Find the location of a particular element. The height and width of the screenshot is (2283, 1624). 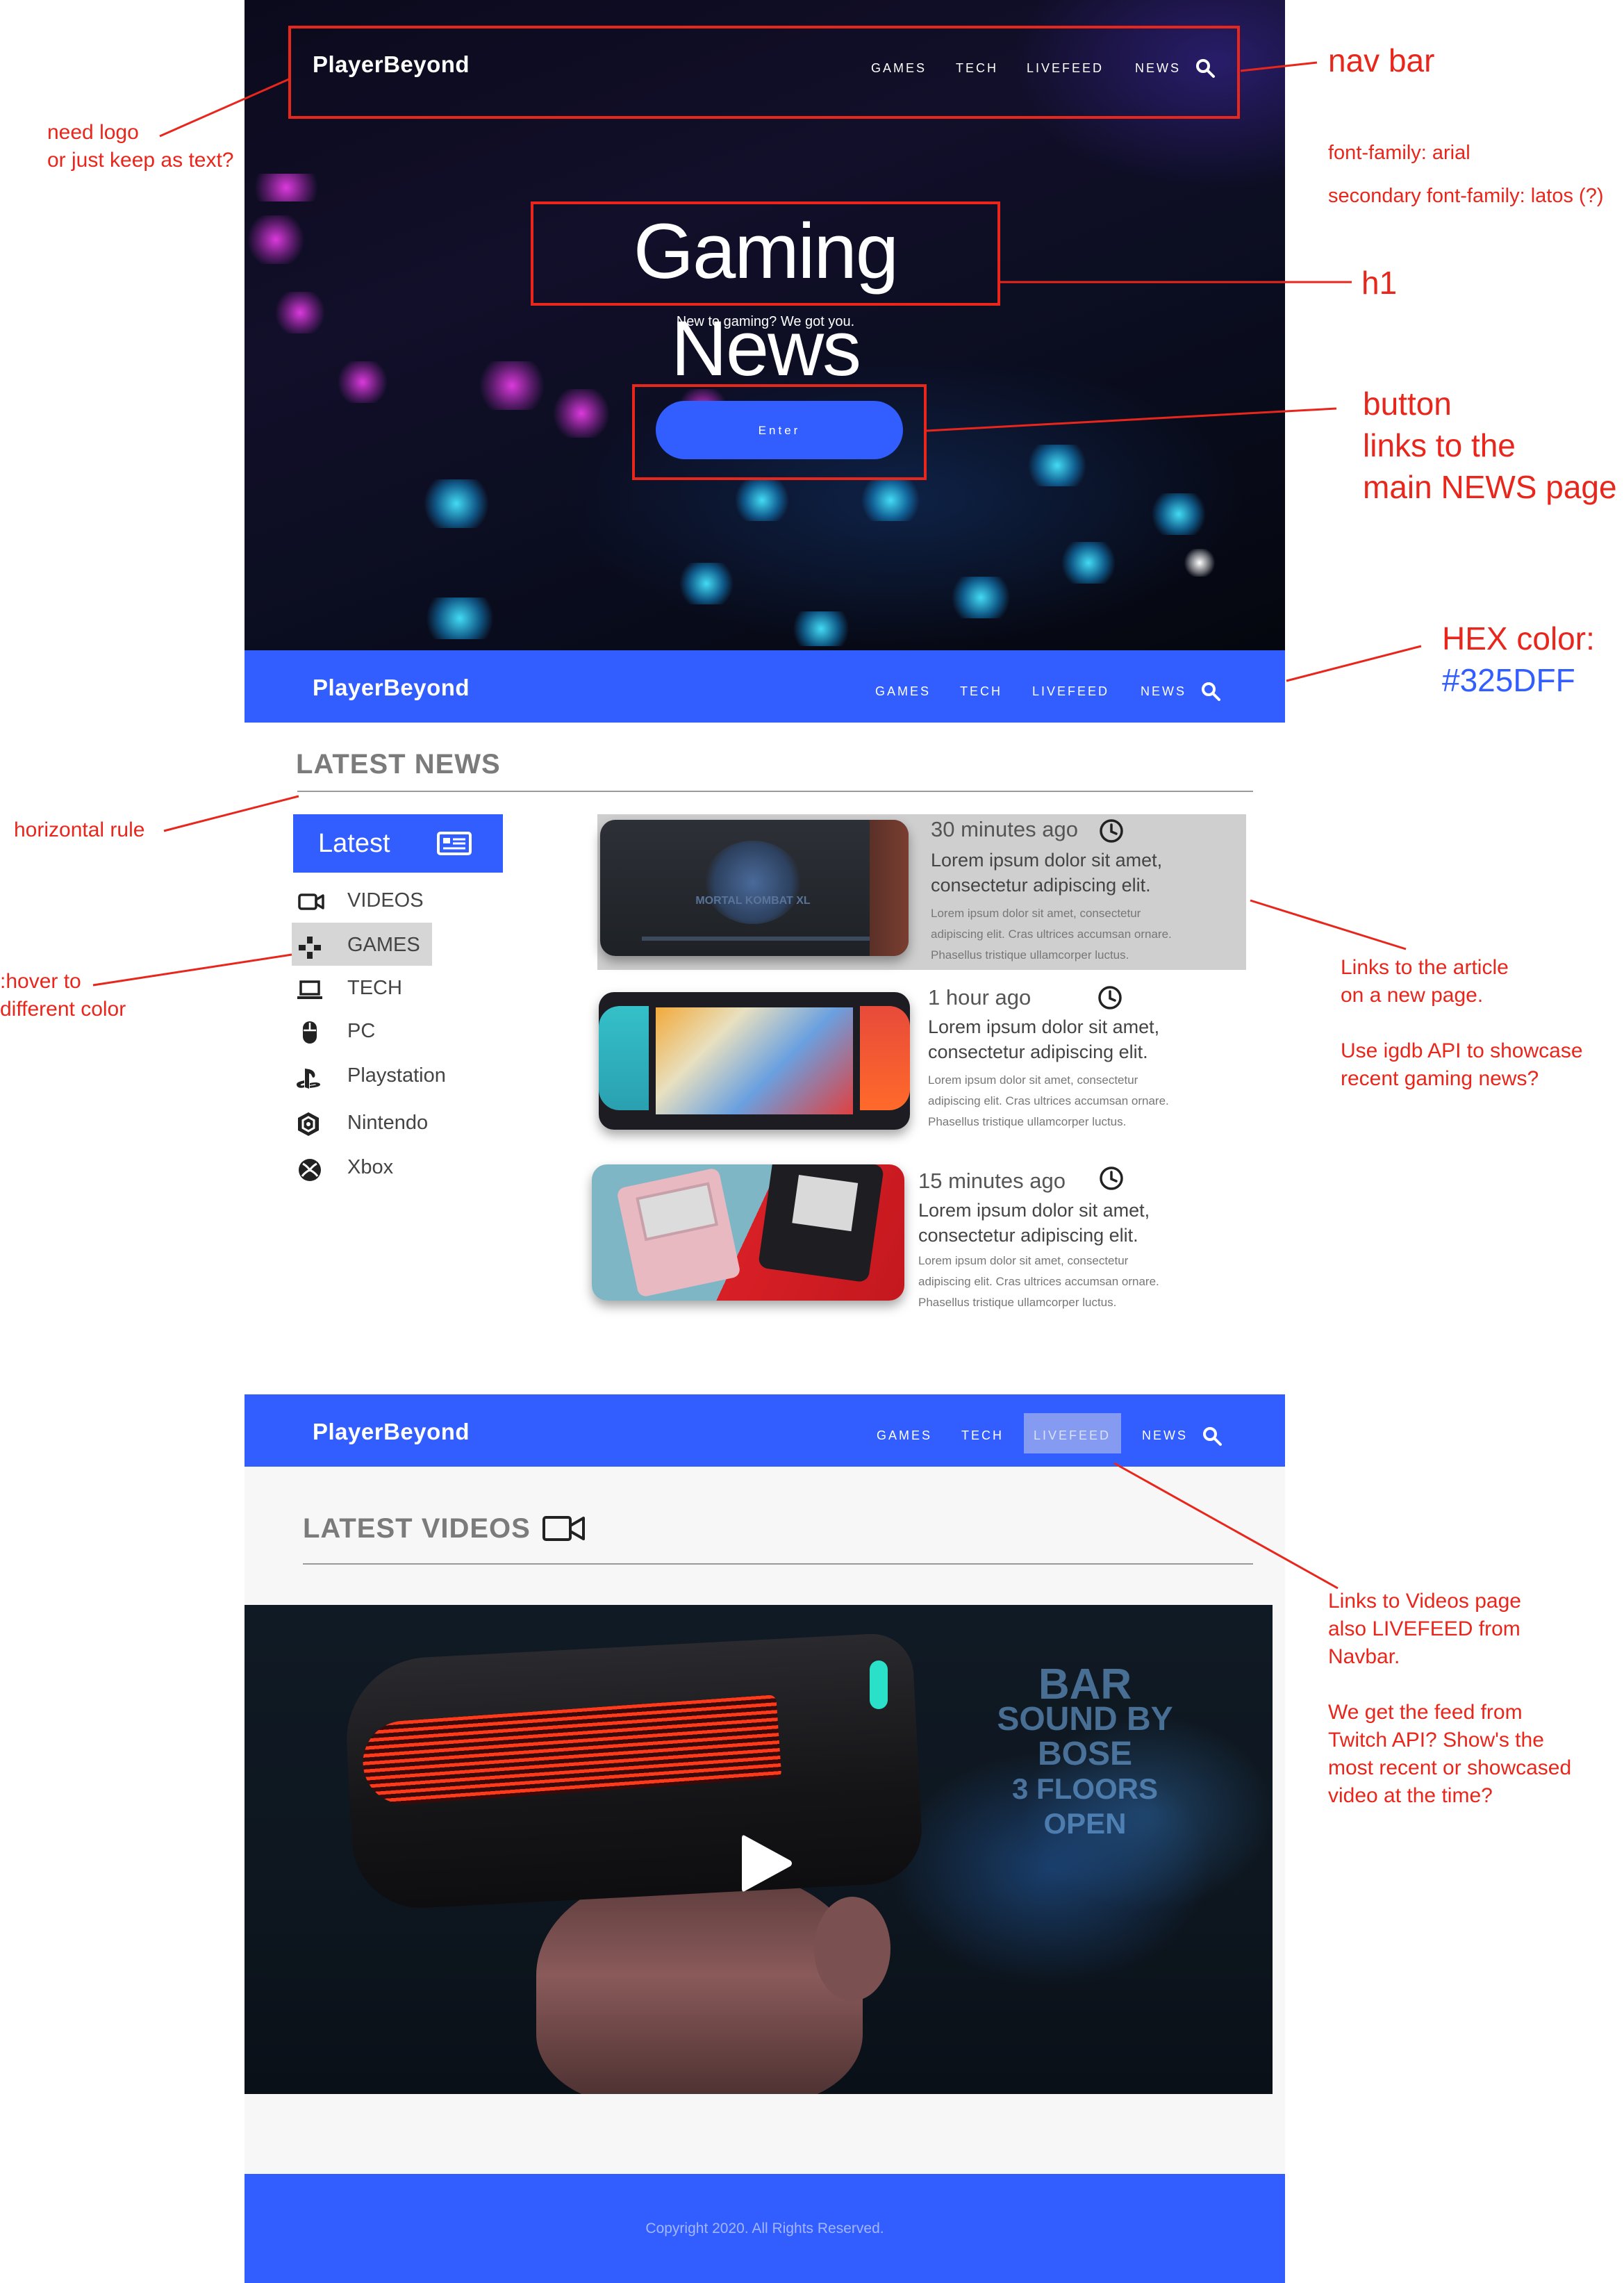

thumbnail-wall is located at coordinates (890, 888).